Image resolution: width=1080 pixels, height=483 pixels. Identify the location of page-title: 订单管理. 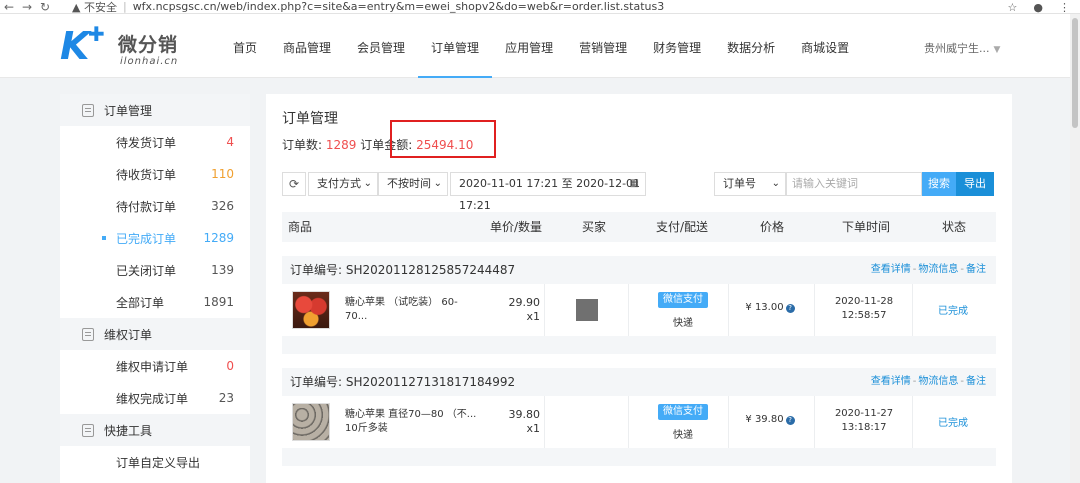
(310, 119).